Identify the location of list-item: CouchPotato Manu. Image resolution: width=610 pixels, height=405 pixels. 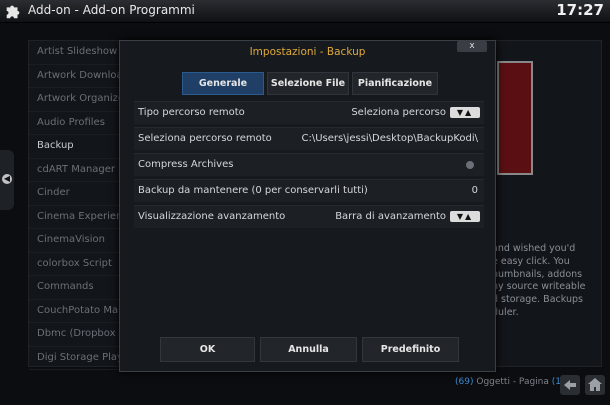
(79, 311).